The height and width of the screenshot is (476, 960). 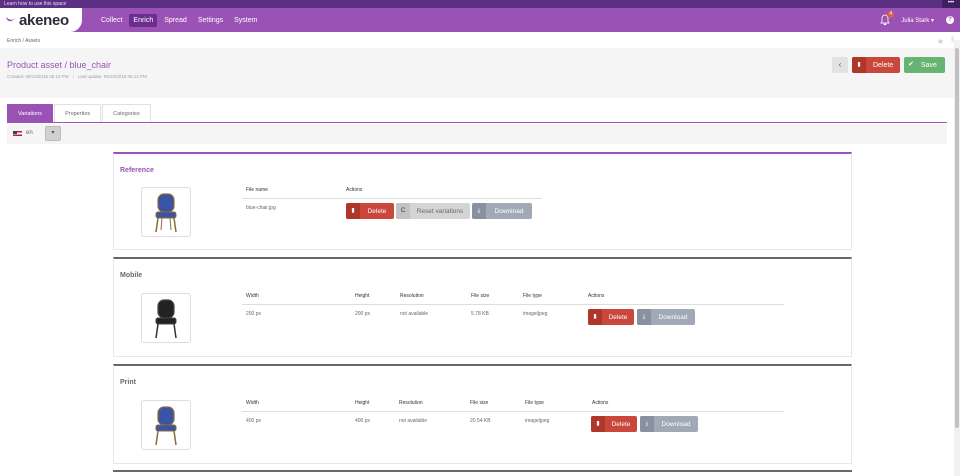 What do you see at coordinates (883, 65) in the screenshot?
I see `delete-asset-label: Delete` at bounding box center [883, 65].